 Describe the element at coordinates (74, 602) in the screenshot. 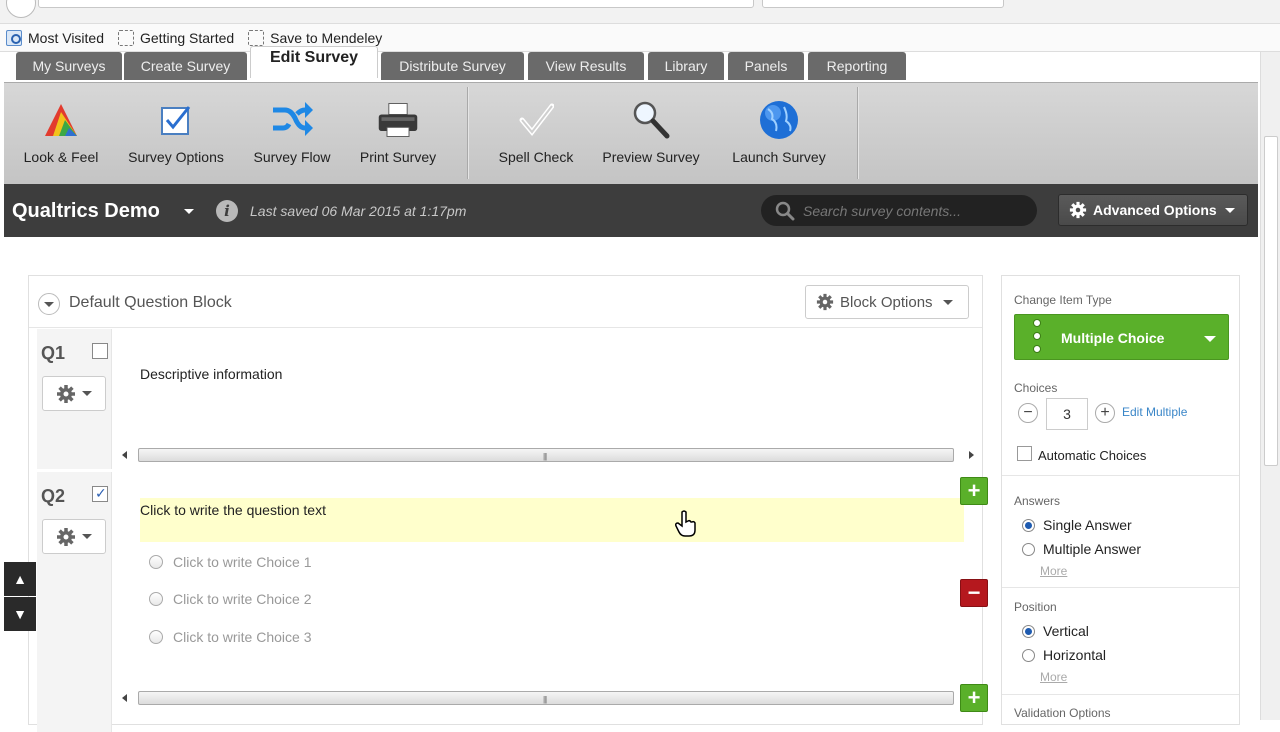

I see `question-sidebar: Q2` at that location.